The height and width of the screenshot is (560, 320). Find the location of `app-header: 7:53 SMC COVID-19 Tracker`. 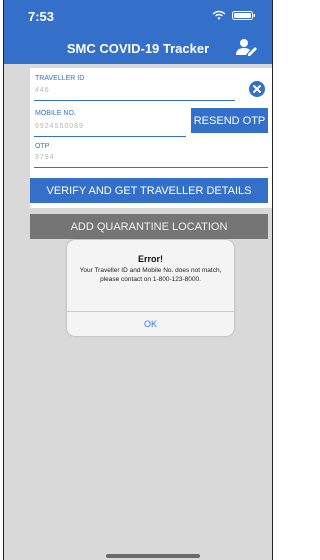

app-header: 7:53 SMC COVID-19 Tracker is located at coordinates (138, 32).